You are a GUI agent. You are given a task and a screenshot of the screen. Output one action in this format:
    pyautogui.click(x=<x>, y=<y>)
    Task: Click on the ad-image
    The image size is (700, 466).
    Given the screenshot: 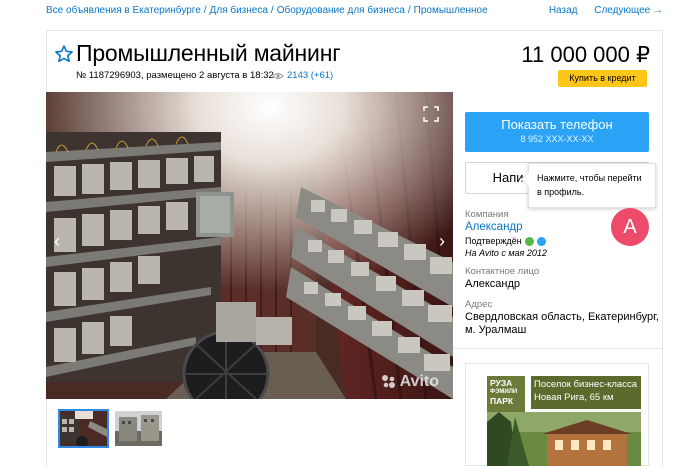 What is the action you would take?
    pyautogui.click(x=564, y=439)
    